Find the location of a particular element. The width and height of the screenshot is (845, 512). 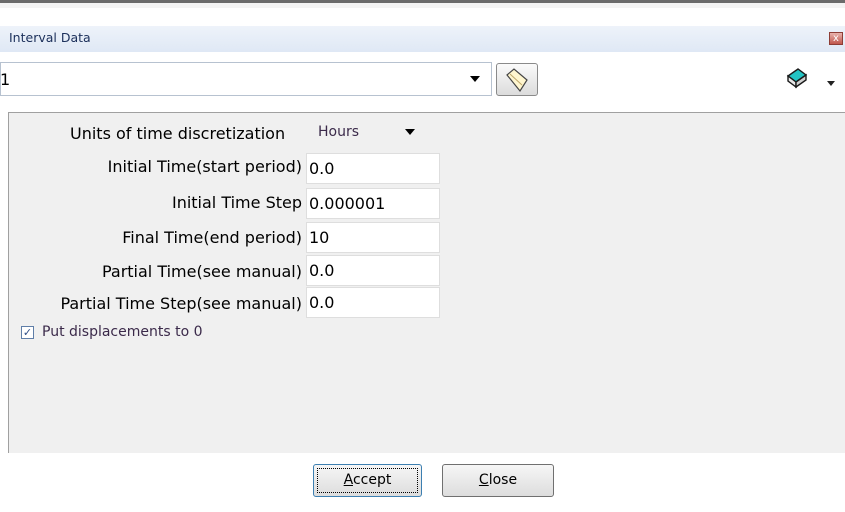

eraser-icon is located at coordinates (797, 78).